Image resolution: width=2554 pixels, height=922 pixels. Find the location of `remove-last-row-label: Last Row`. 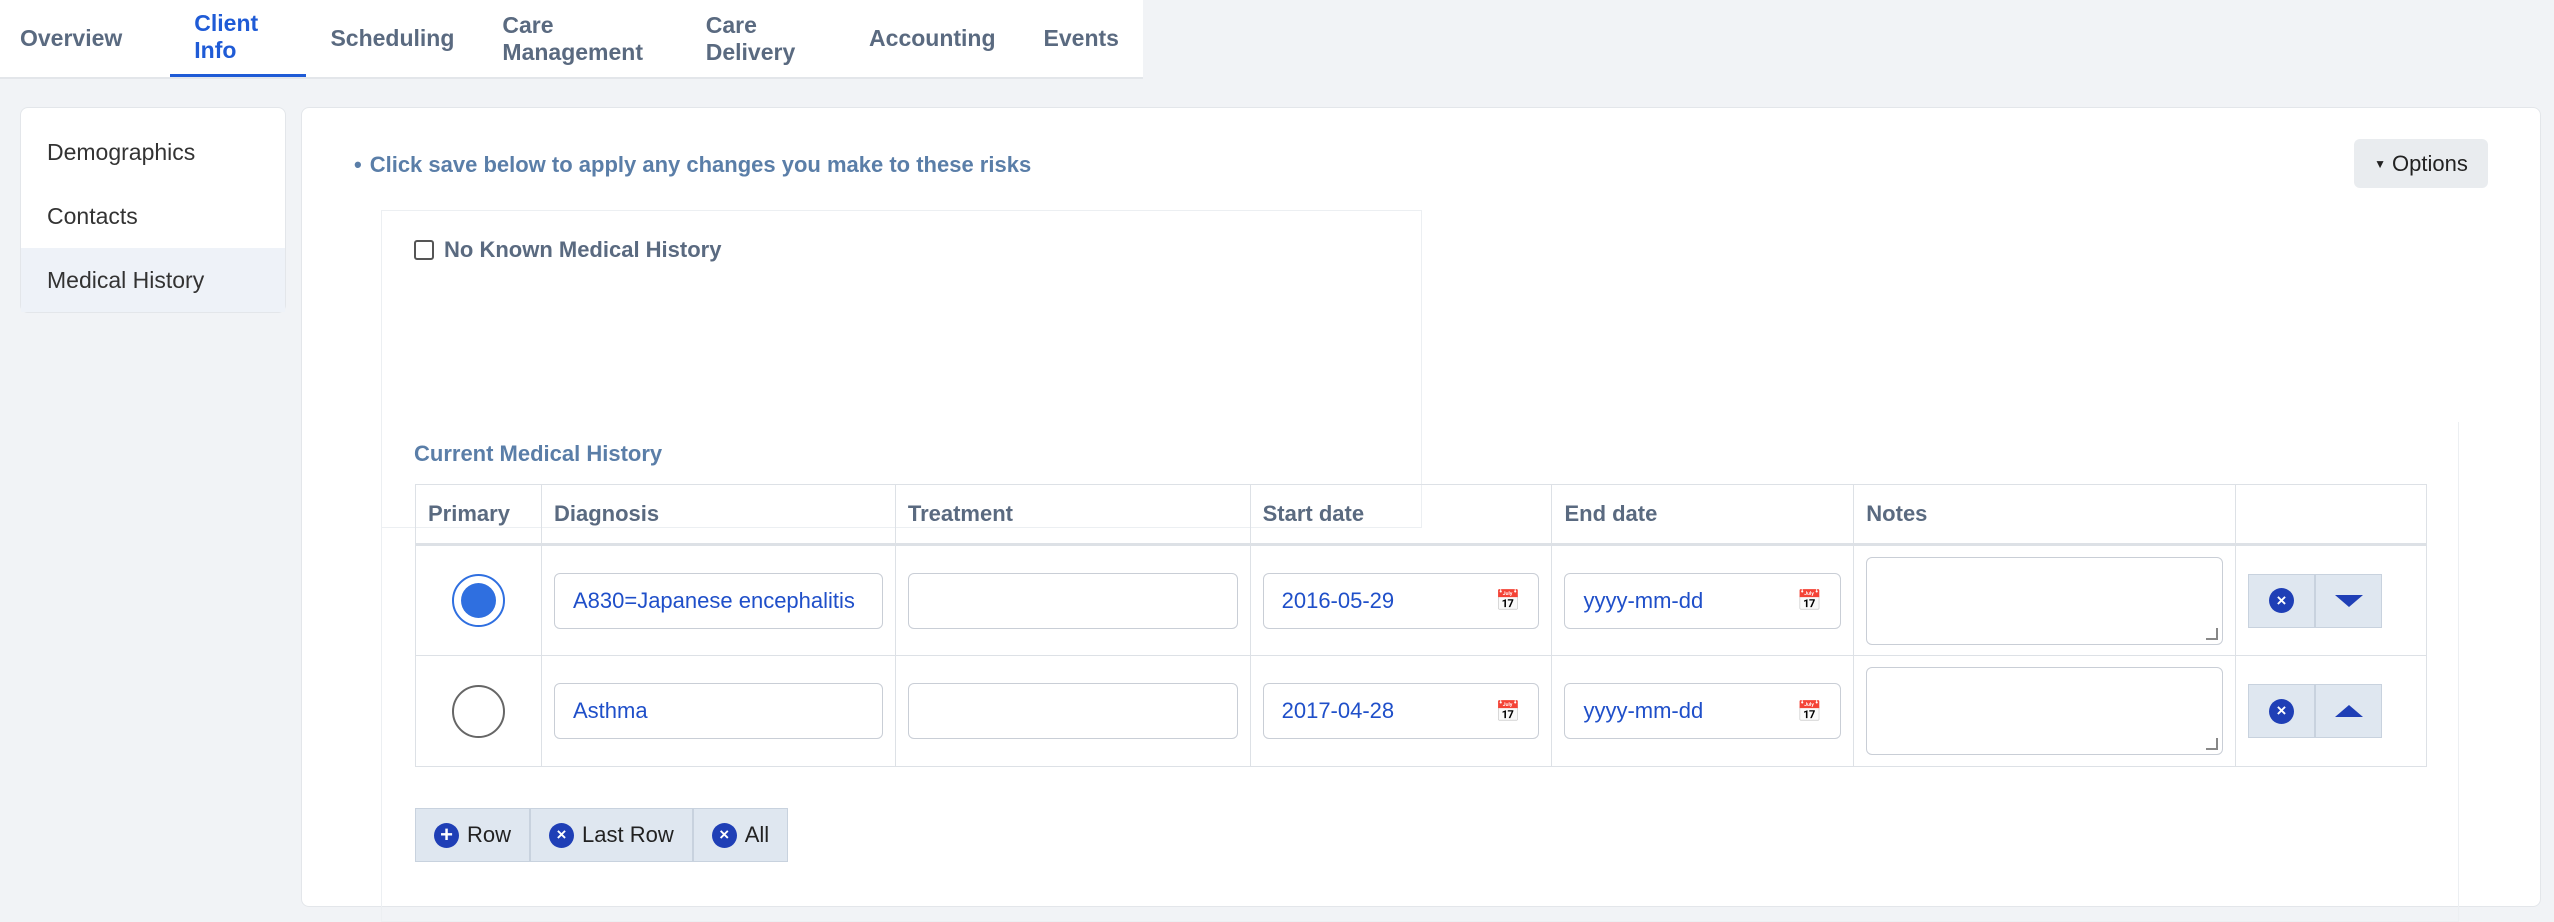

remove-last-row-label: Last Row is located at coordinates (628, 834).